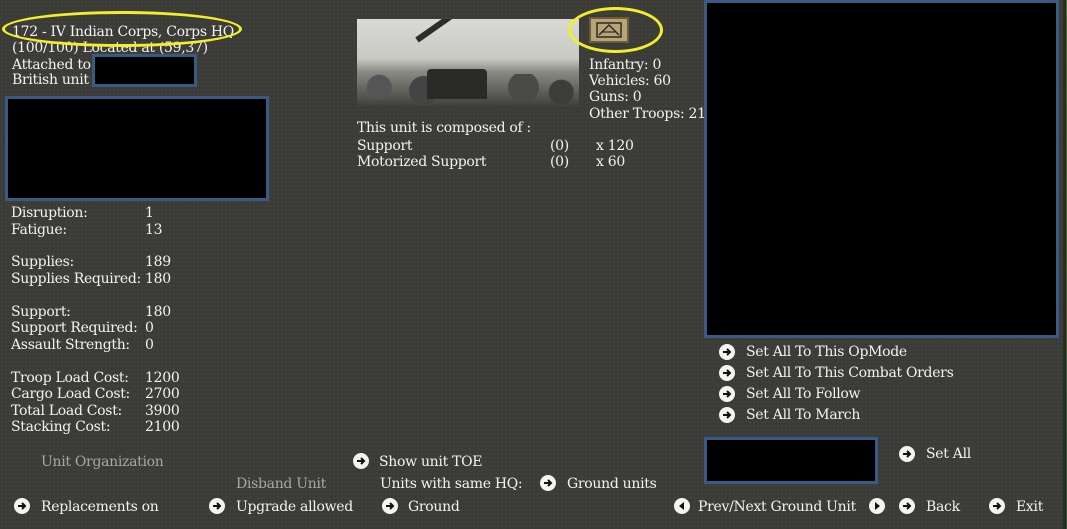  What do you see at coordinates (294, 507) in the screenshot?
I see `upgrade-toggle: Upgrade allowed` at bounding box center [294, 507].